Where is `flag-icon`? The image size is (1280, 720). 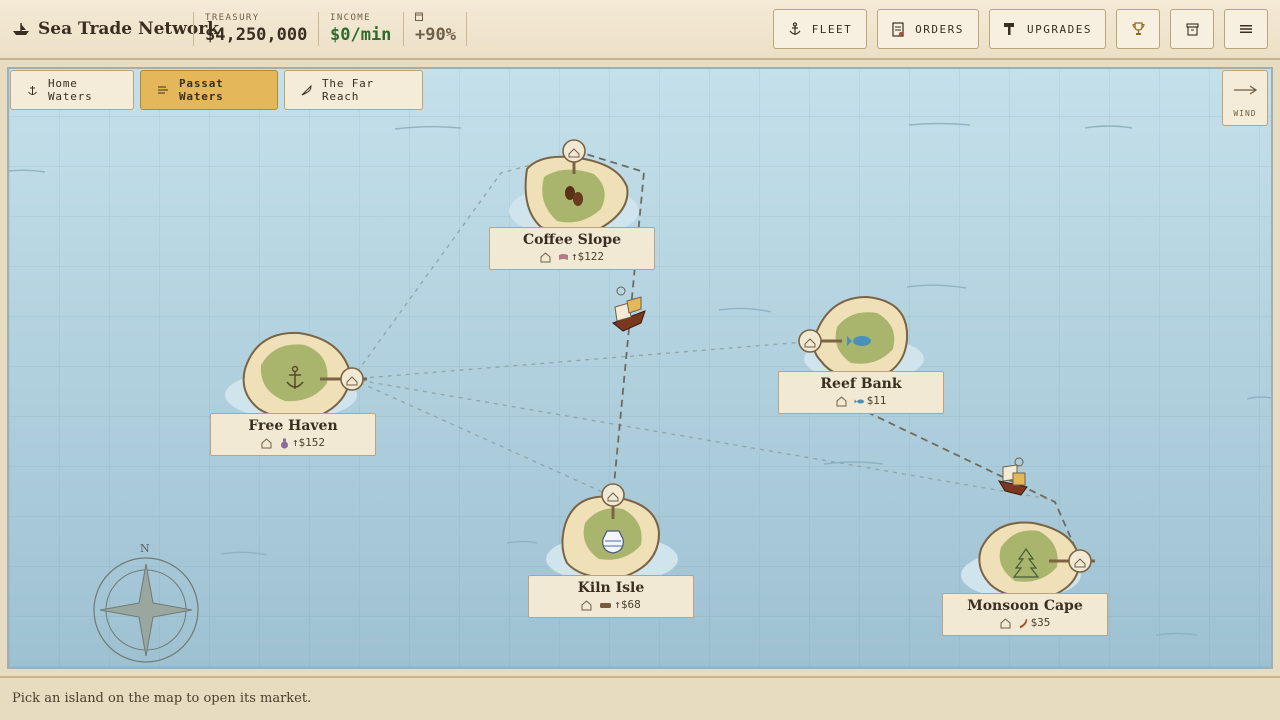 flag-icon is located at coordinates (563, 257).